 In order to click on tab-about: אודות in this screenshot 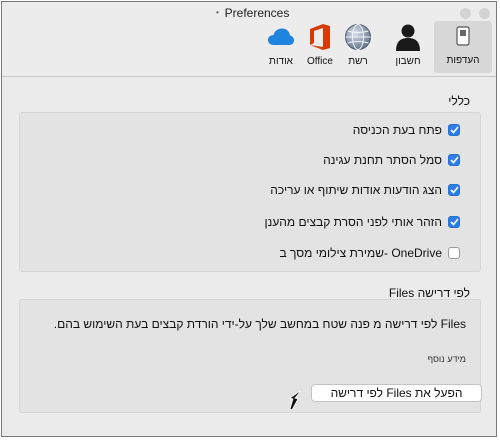, I will do `click(281, 47)`.